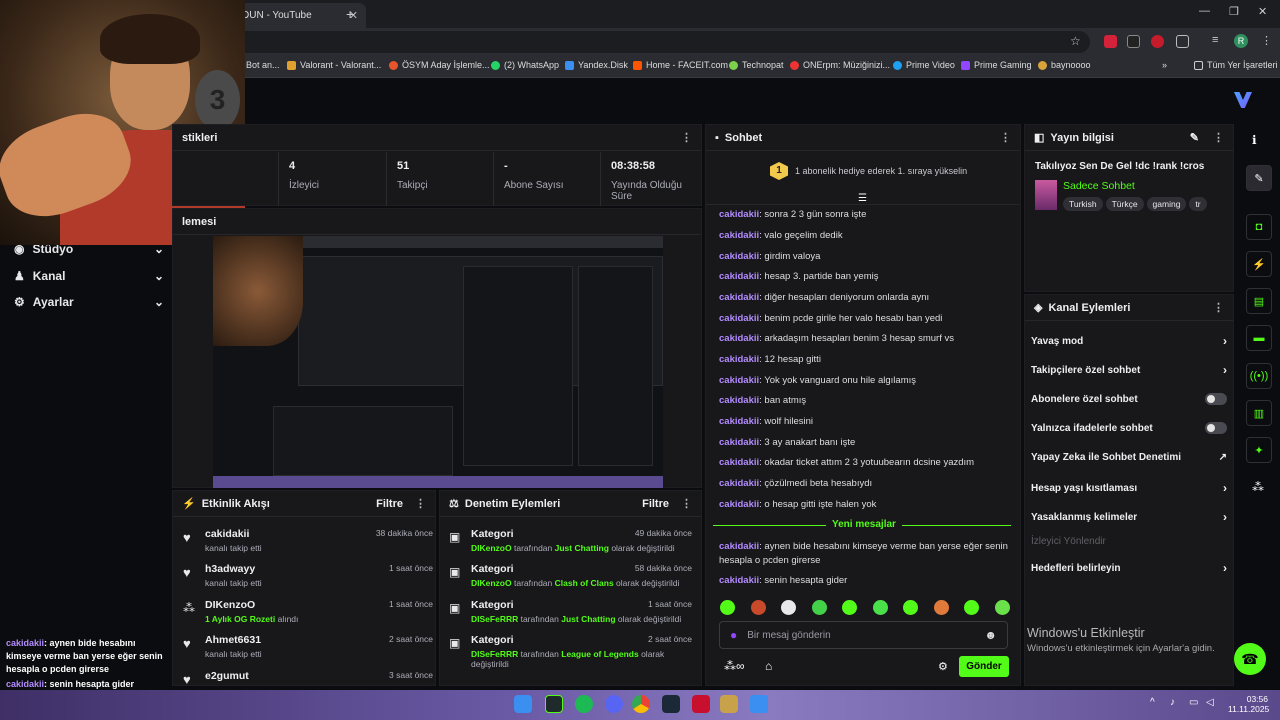 The width and height of the screenshot is (1280, 720). What do you see at coordinates (1182, 41) in the screenshot?
I see `puzzle-icon` at bounding box center [1182, 41].